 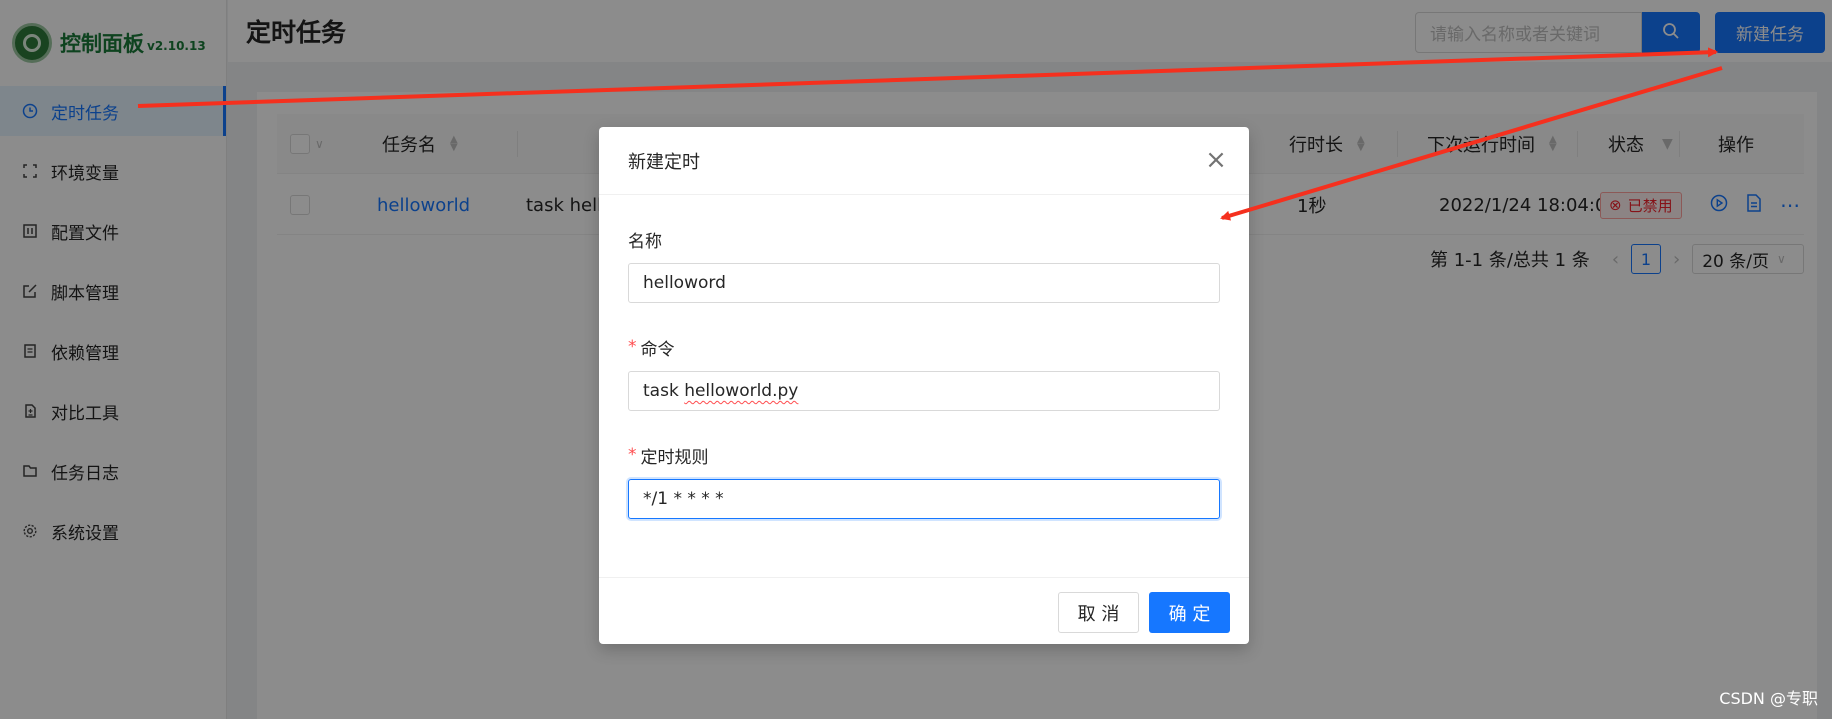 I want to click on watermark: CSDN @专职, so click(x=1768, y=698).